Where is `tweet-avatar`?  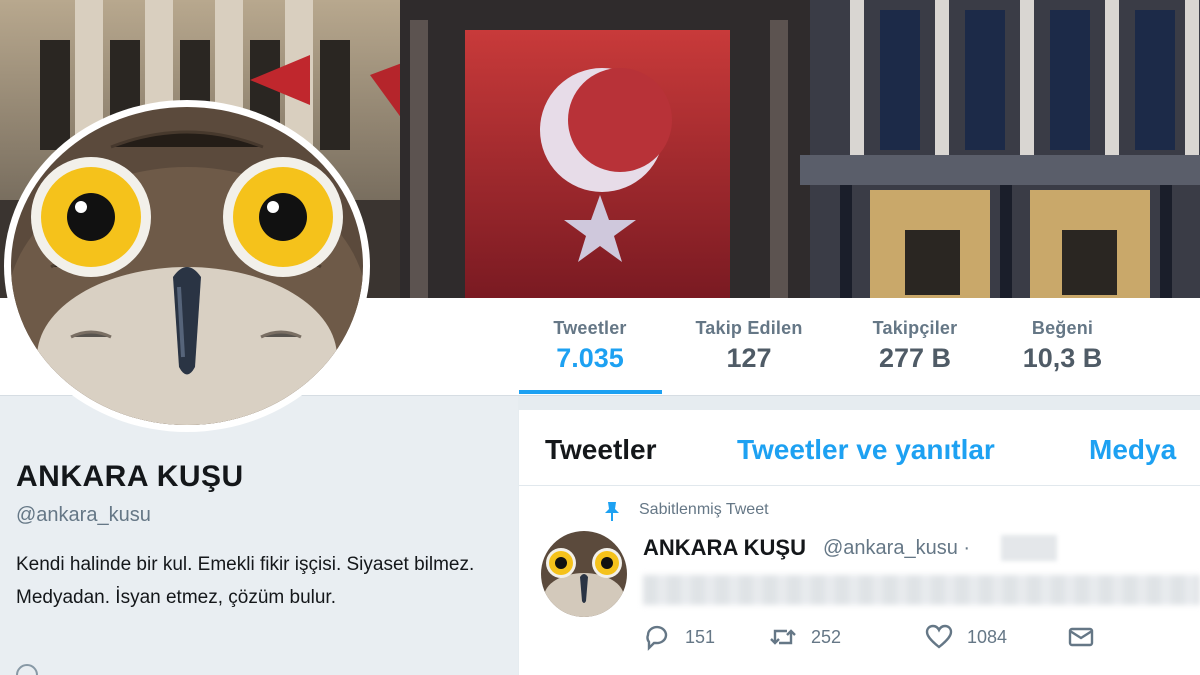
tweet-avatar is located at coordinates (584, 574).